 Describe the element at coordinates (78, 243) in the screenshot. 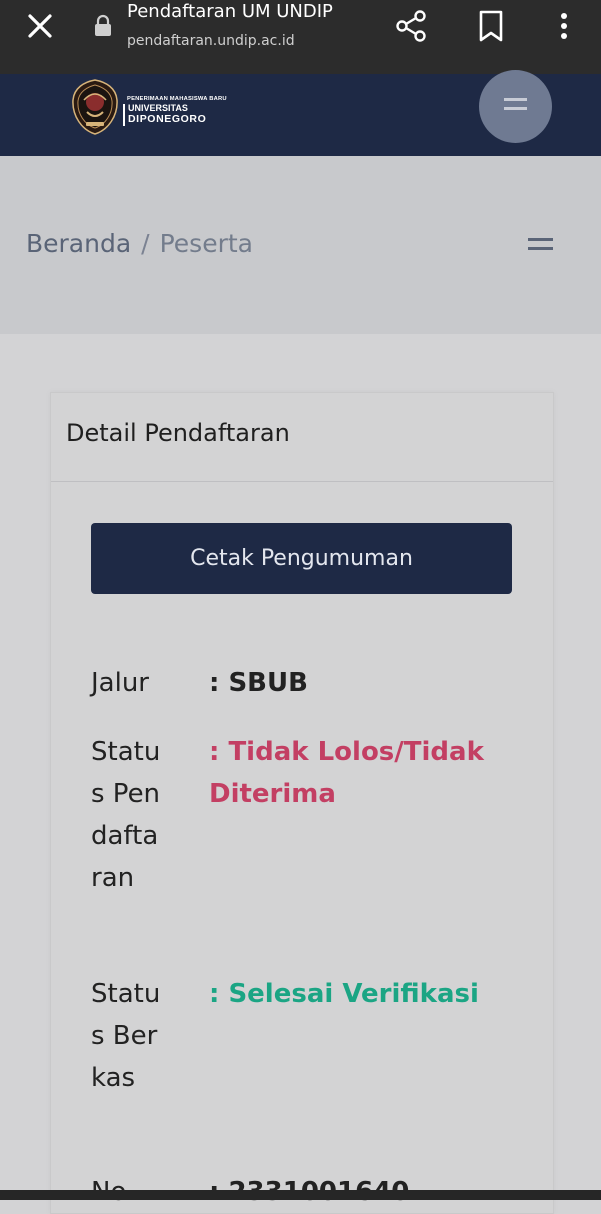

I see `breadcrumb-home: Beranda` at that location.